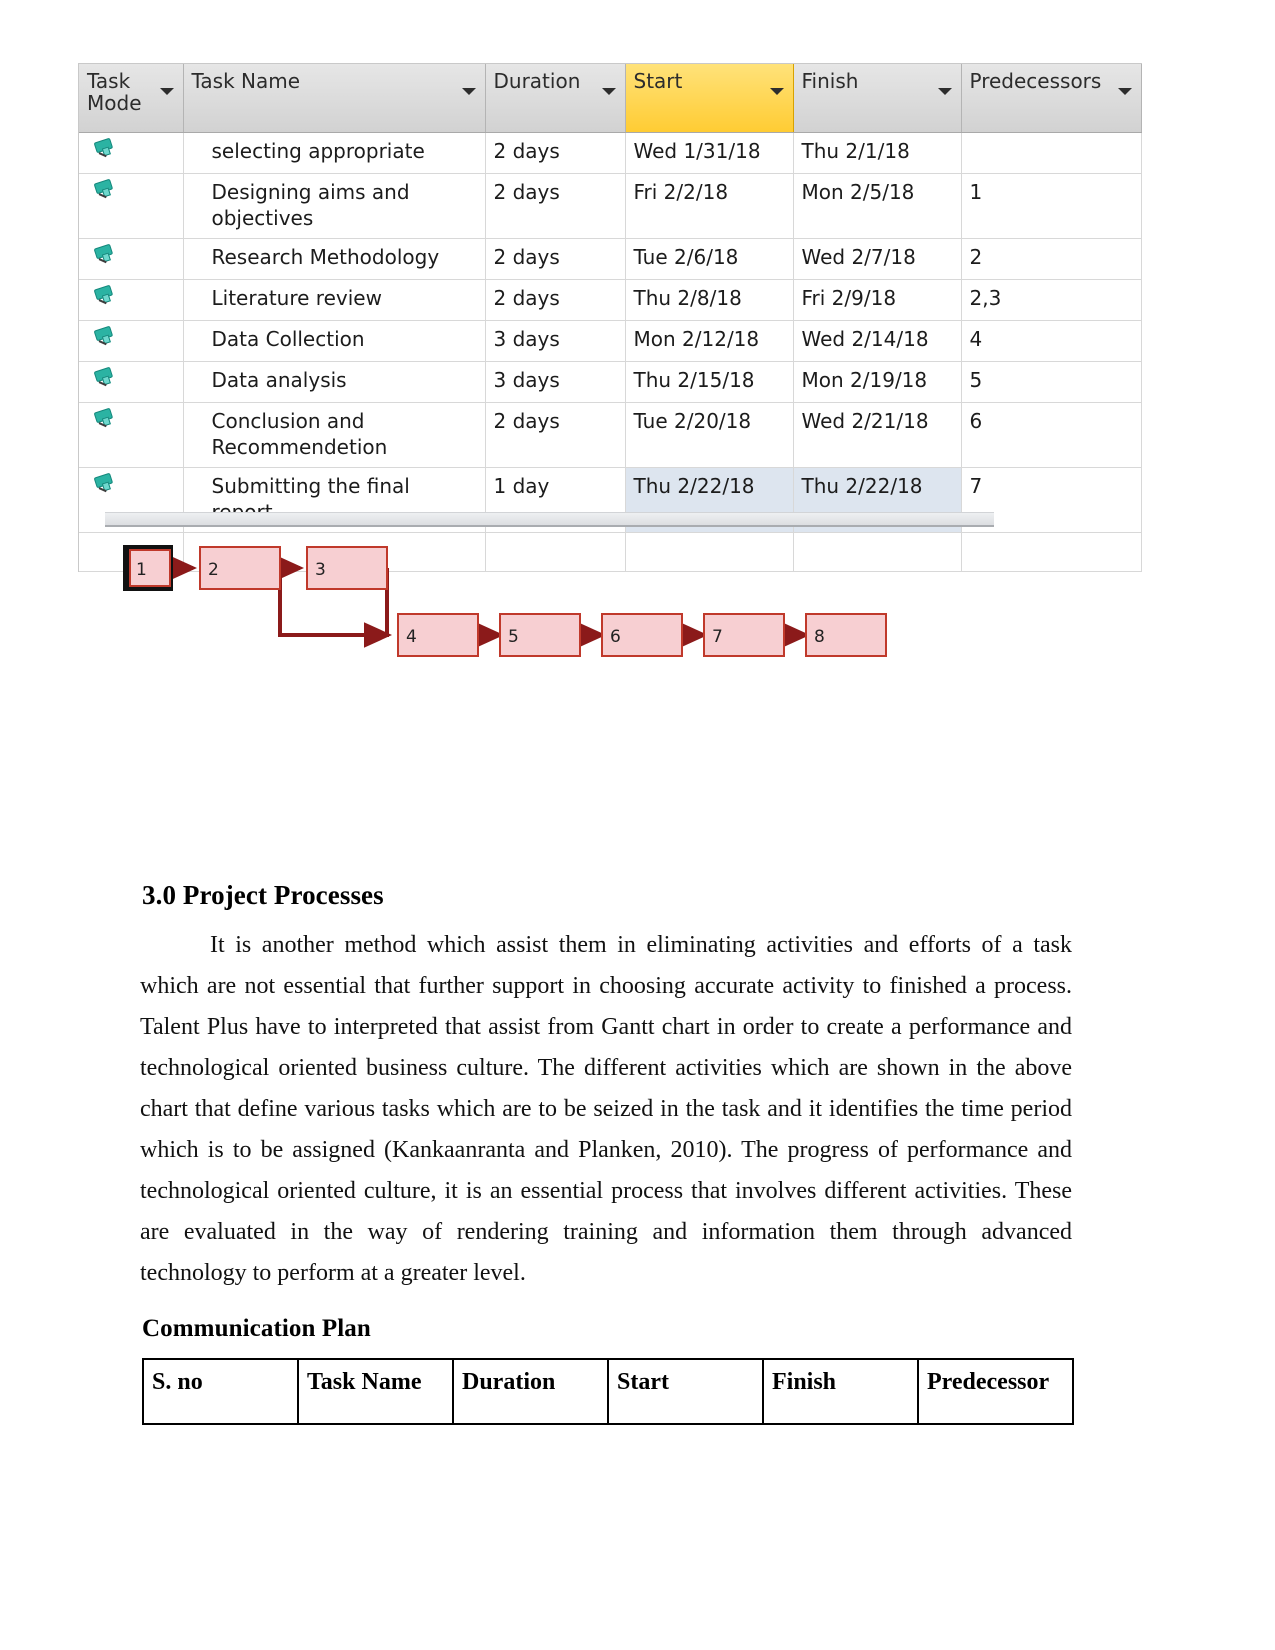 This screenshot has width=1275, height=1650. Describe the element at coordinates (555, 98) in the screenshot. I see `column-header-duration: Duration` at that location.